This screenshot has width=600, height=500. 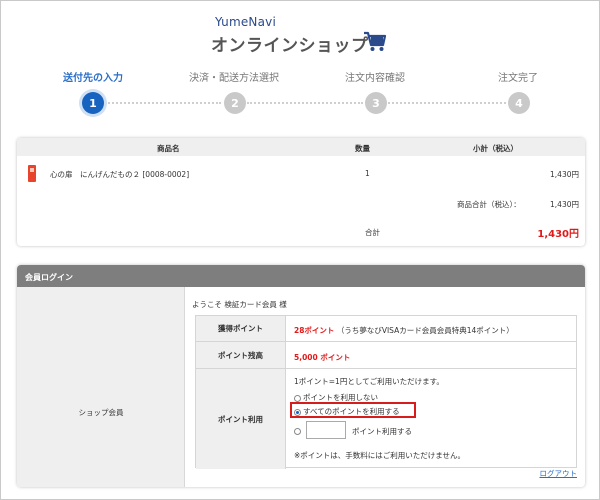 I want to click on logout-link: ログアウト, so click(x=559, y=473).